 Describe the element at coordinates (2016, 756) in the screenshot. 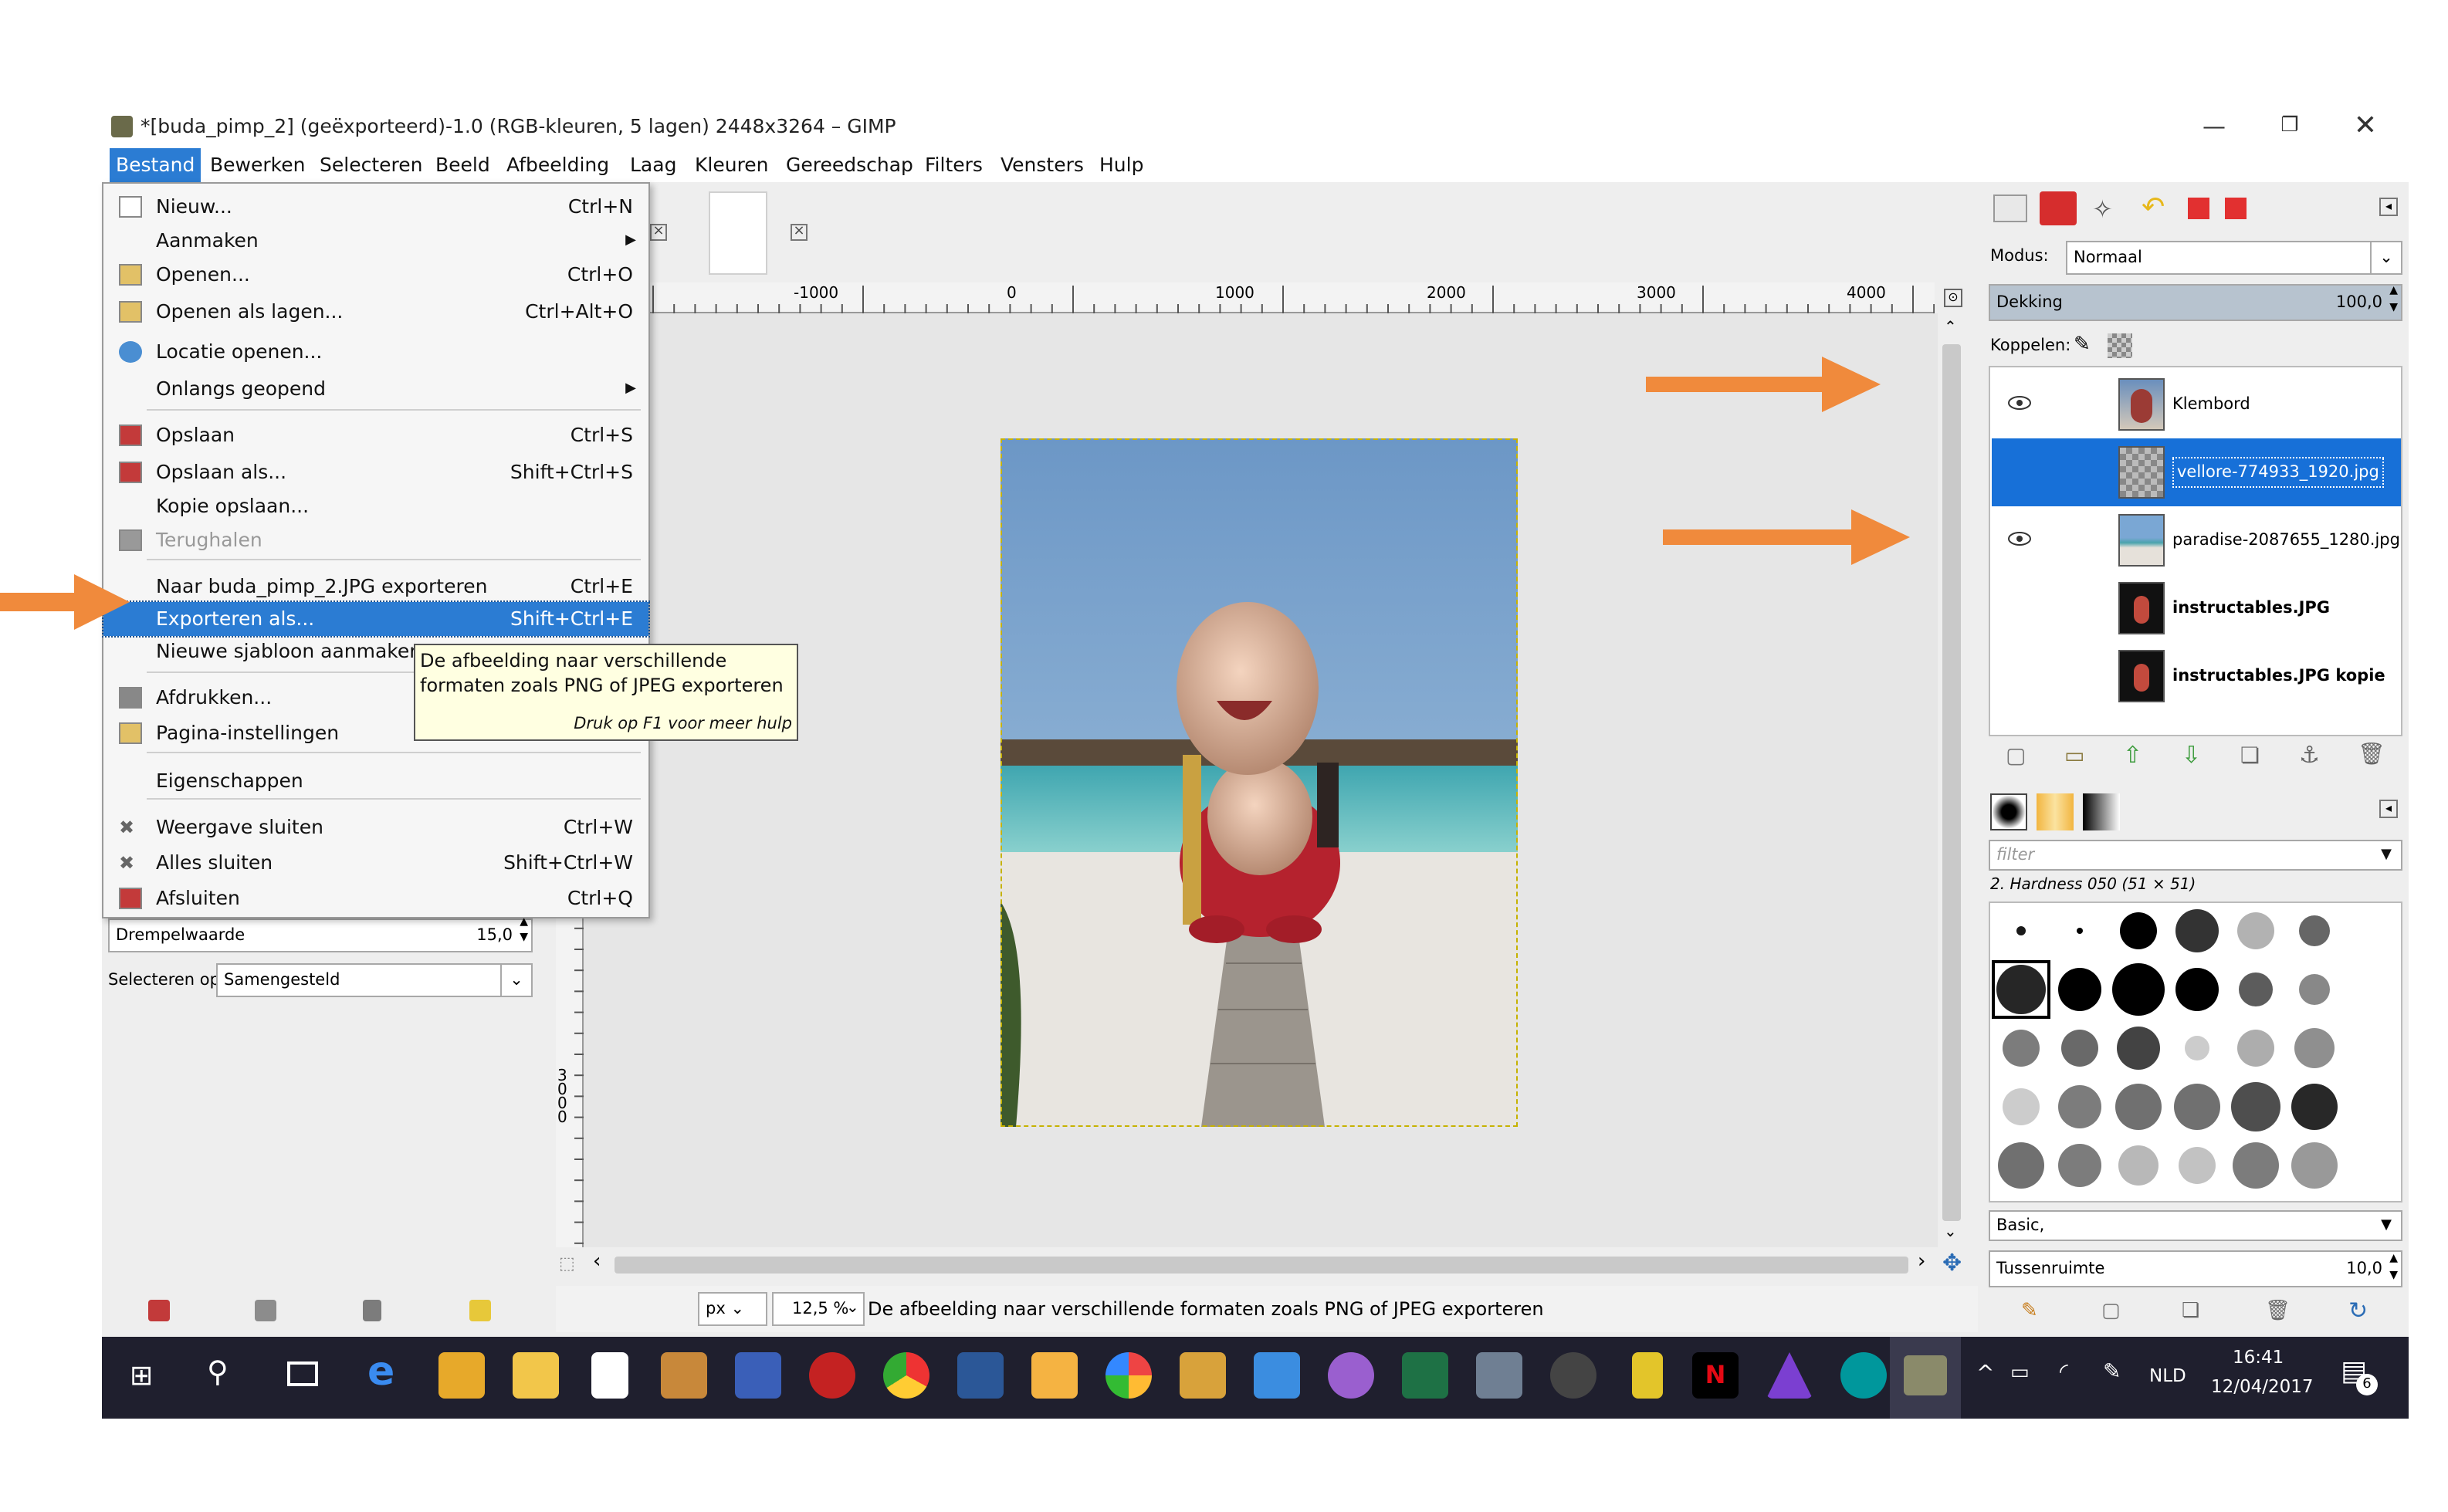

I see `new-layer-icon: ▢` at that location.